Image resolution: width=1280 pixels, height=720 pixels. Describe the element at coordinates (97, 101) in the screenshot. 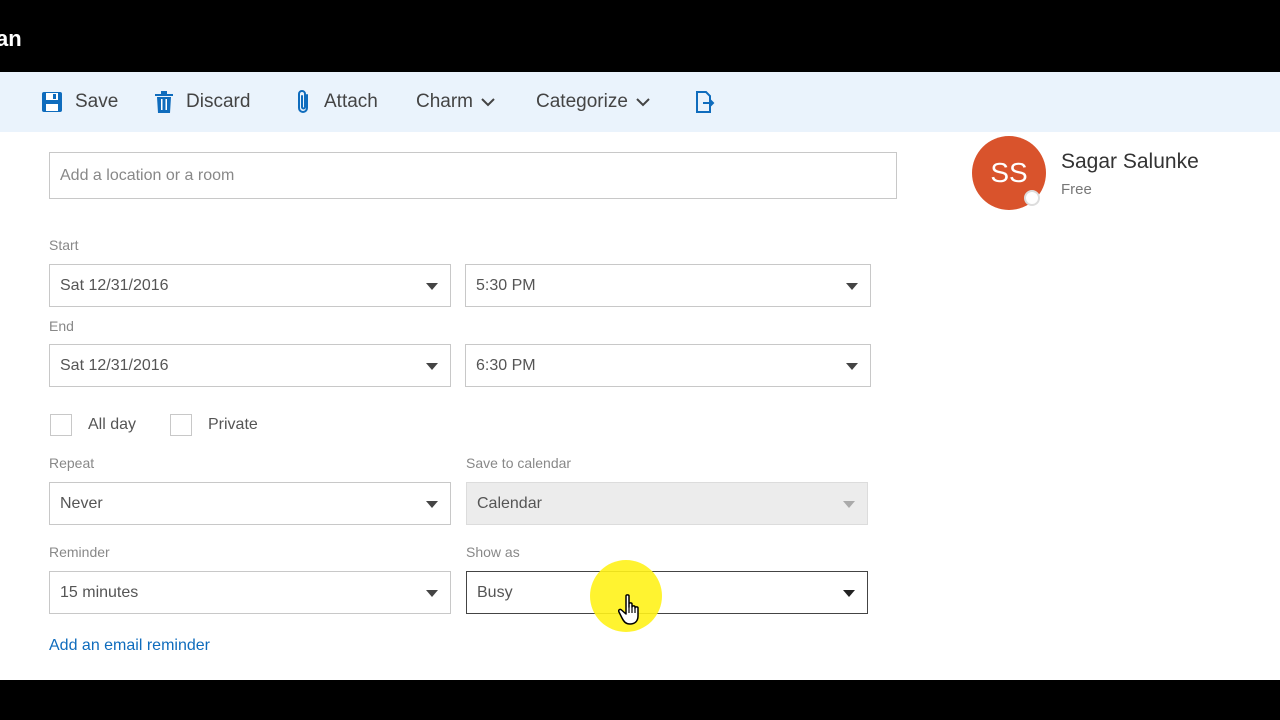

I see `save-label: Save` at that location.